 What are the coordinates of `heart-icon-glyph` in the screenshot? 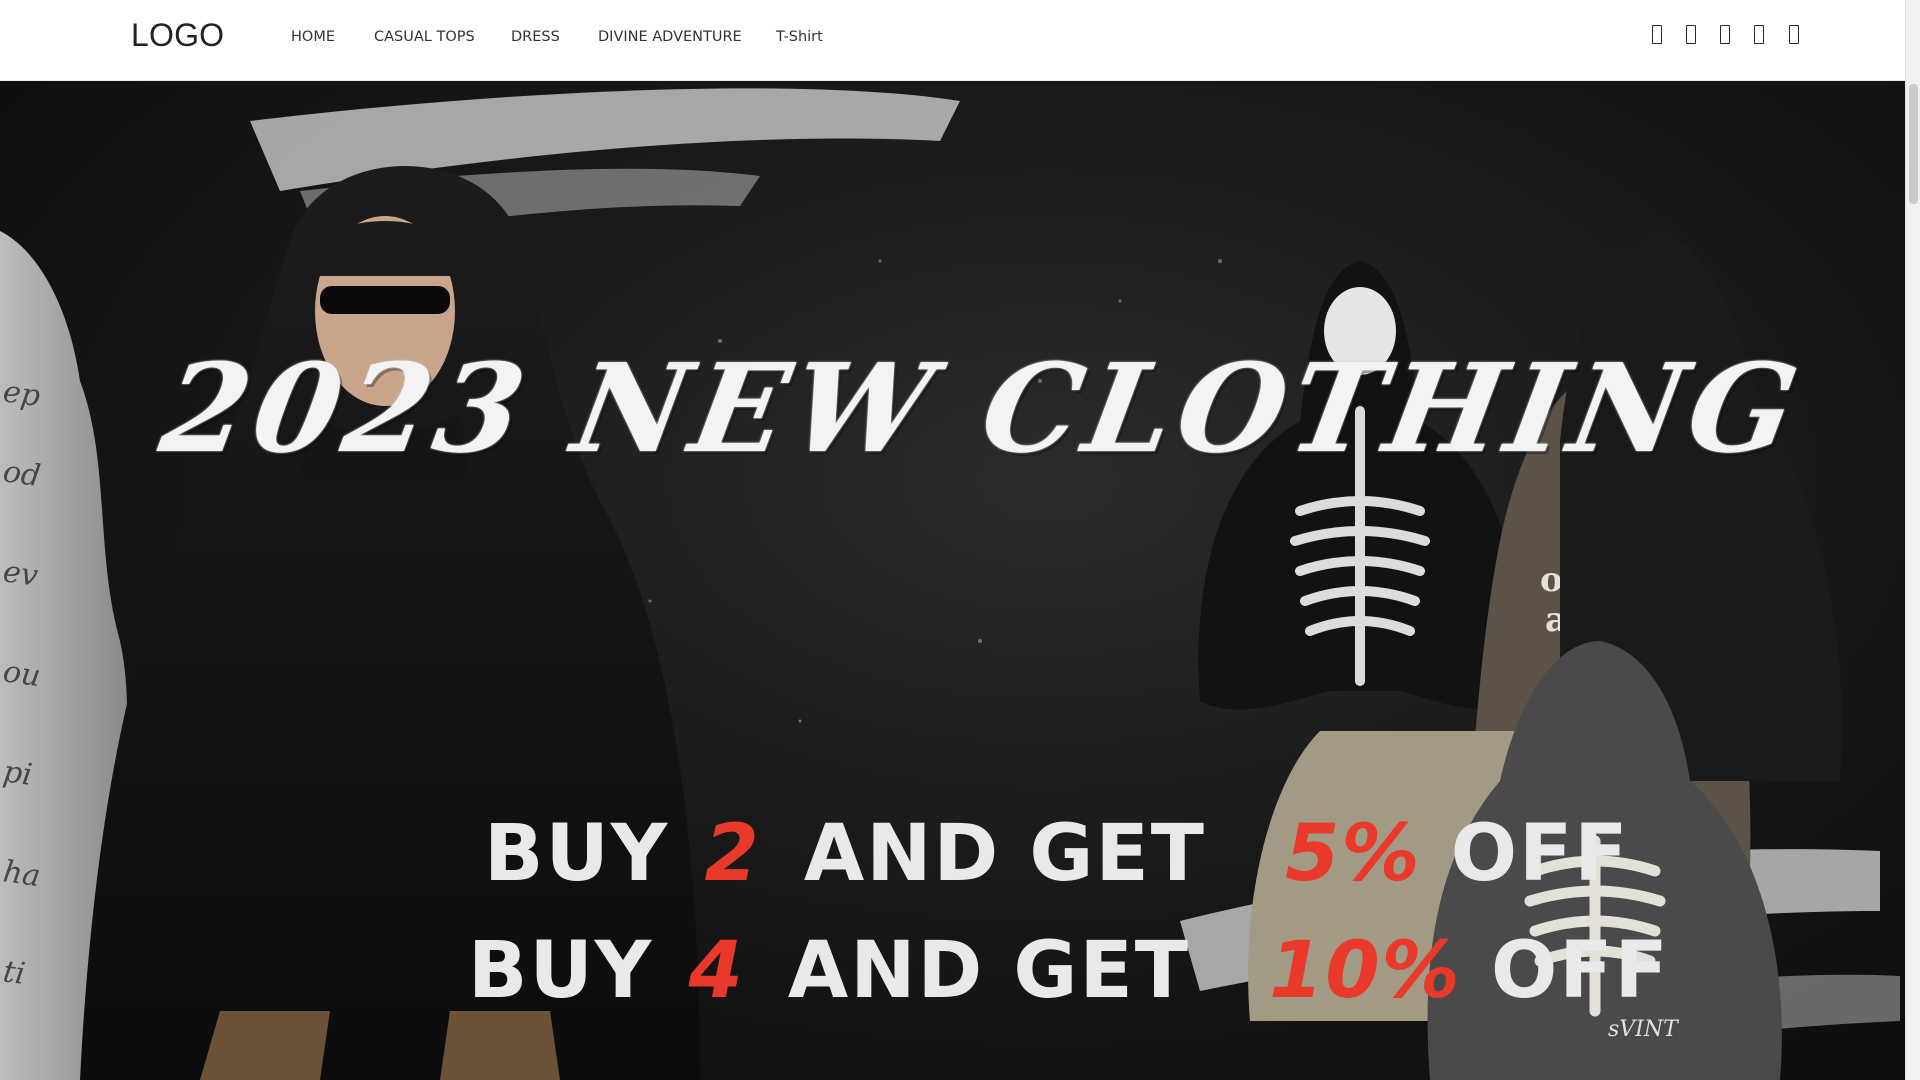 It's located at (1725, 34).